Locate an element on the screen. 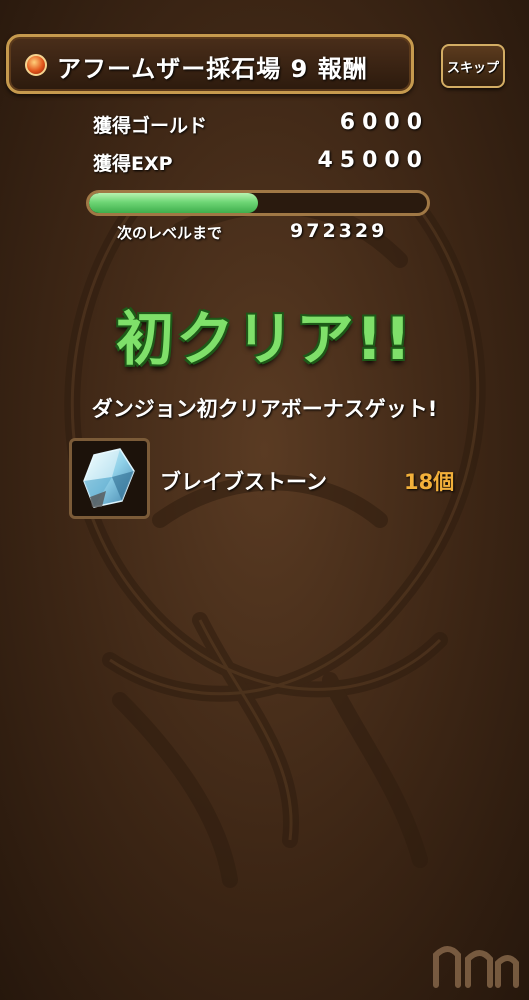 This screenshot has width=529, height=1000. reward-item-frame is located at coordinates (109, 478).